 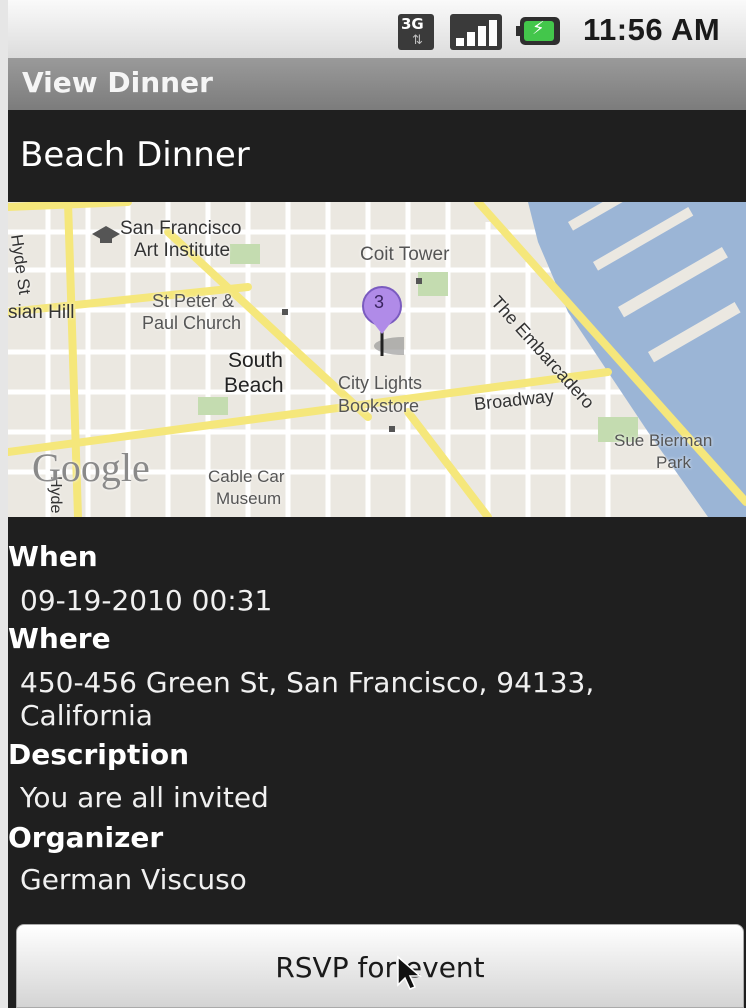 I want to click on map-label-st-peter-paul: St Peter & Paul Church, so click(x=192, y=312).